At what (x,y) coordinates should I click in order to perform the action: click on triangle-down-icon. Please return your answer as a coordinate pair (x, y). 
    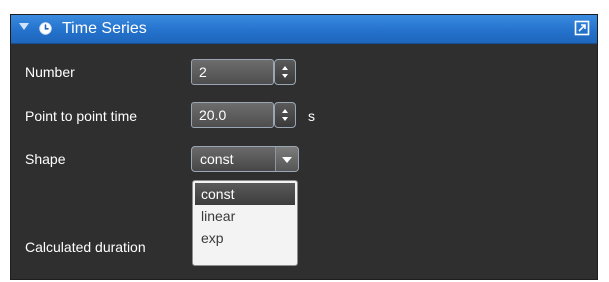
    Looking at the image, I should click on (24, 26).